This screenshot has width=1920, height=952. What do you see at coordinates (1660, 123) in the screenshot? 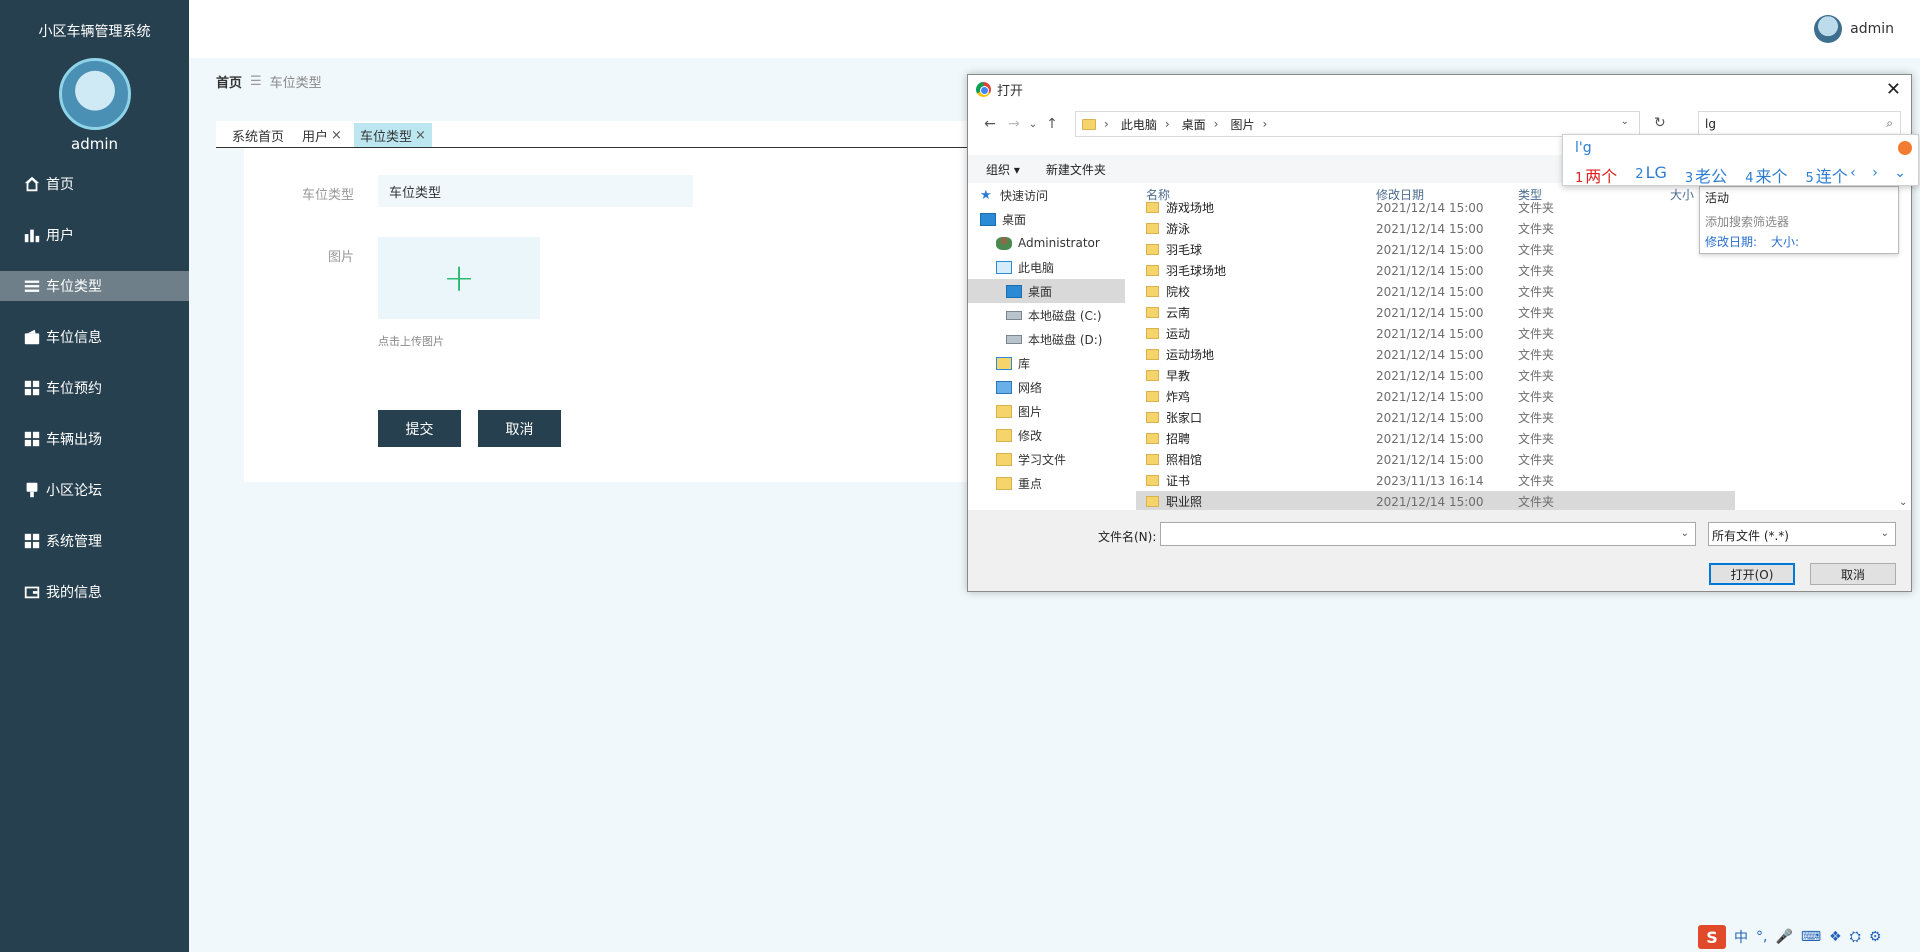
I see `refresh-icon: ↻` at bounding box center [1660, 123].